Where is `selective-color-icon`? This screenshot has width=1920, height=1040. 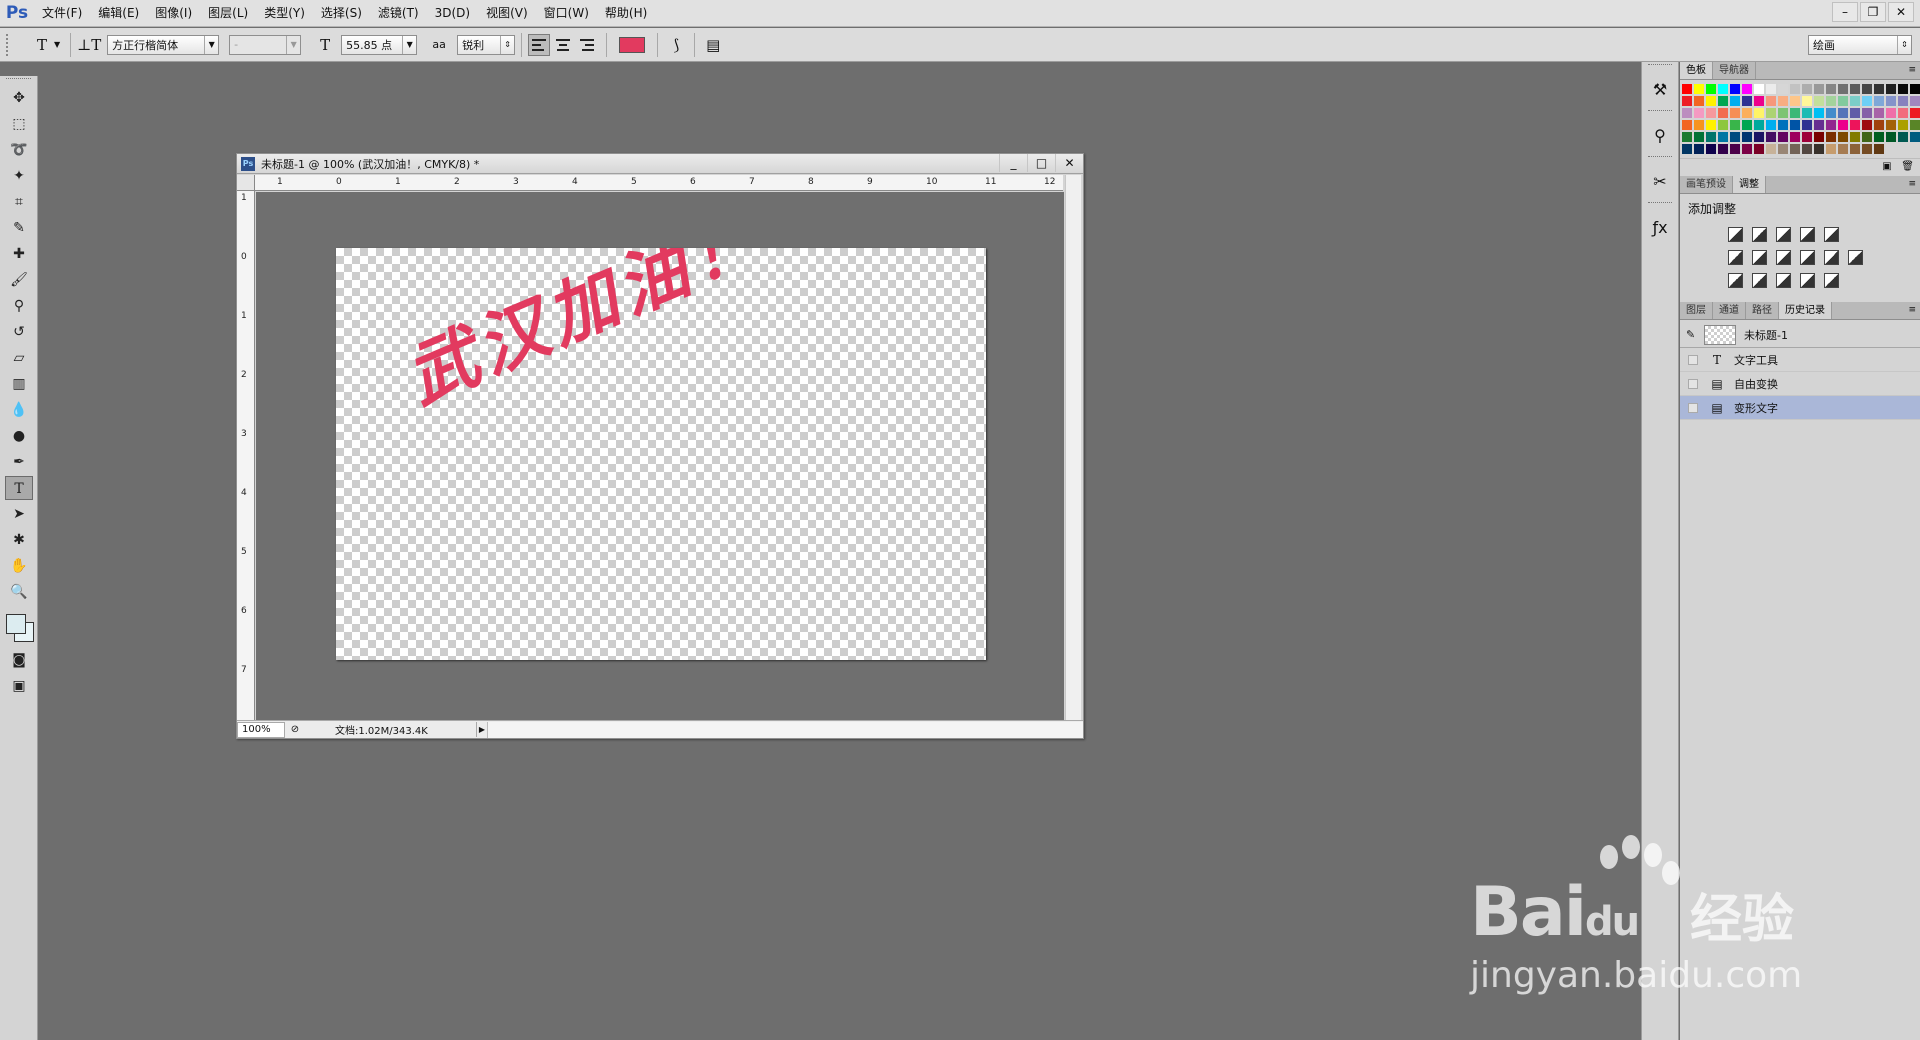
selective-color-icon is located at coordinates (1807, 280).